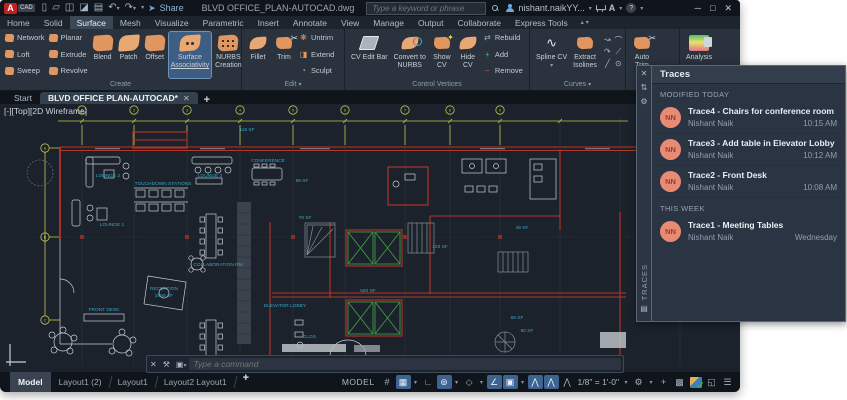 This screenshot has height=400, width=847. Describe the element at coordinates (45, 8) in the screenshot. I see `new-file-icon: ▯` at that location.